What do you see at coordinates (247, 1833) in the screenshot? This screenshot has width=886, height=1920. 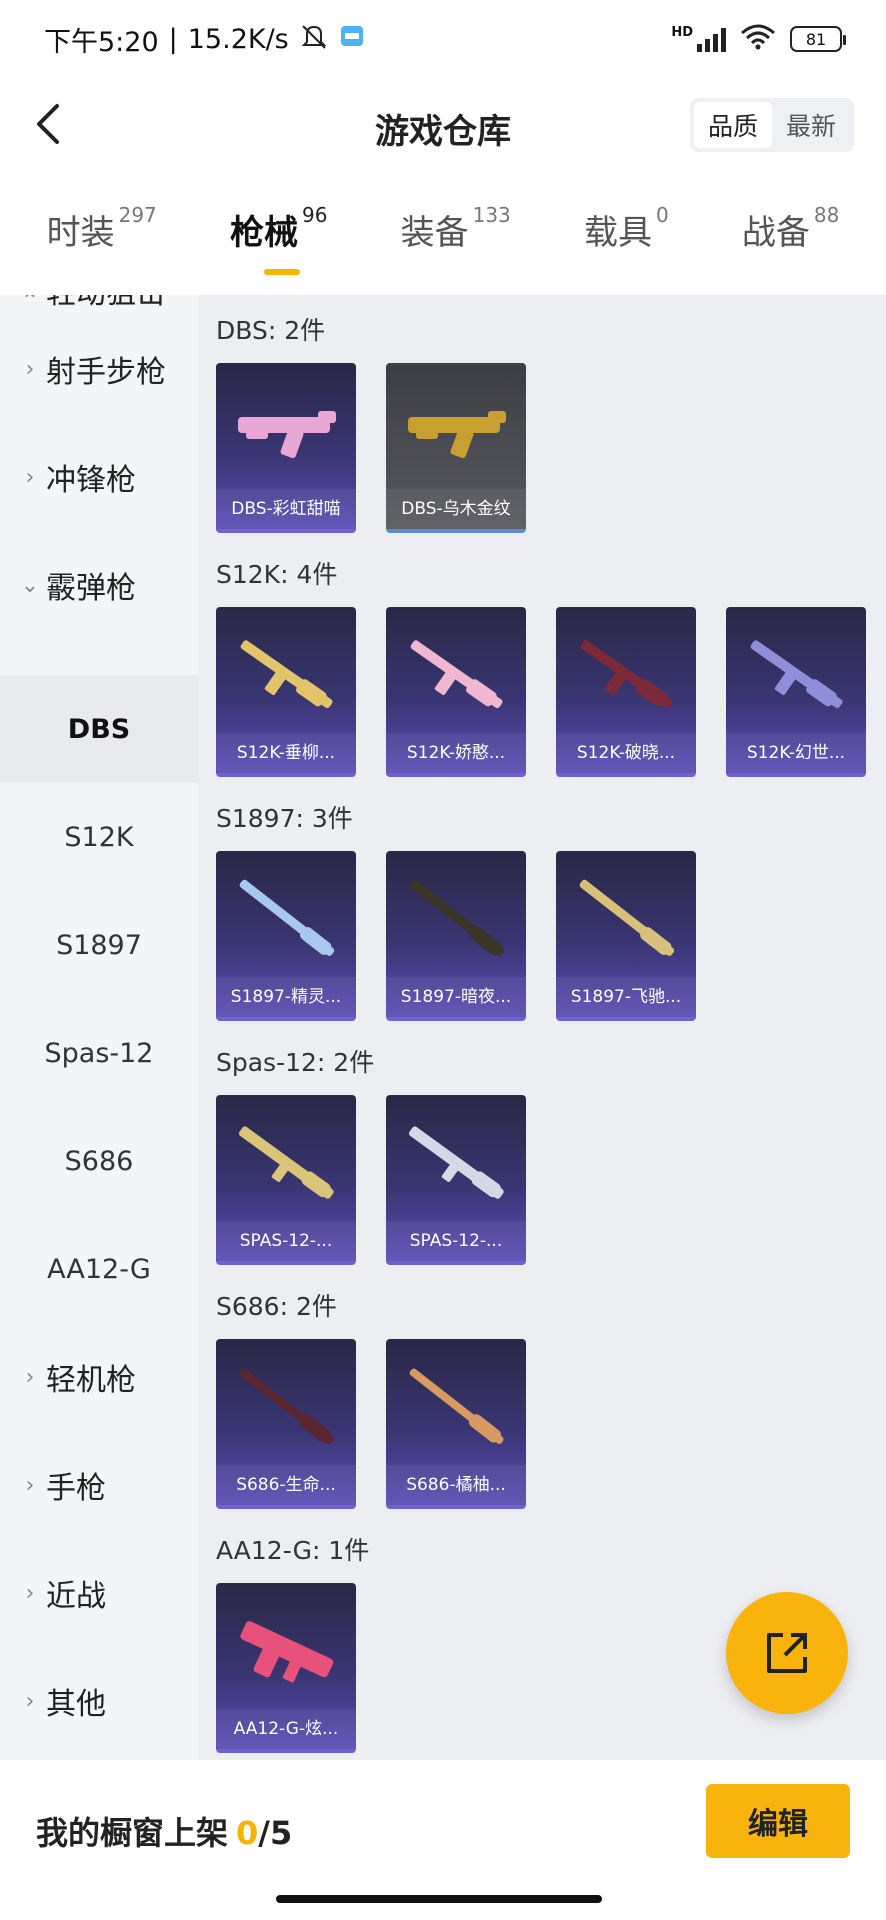 I see `showcase-count: 0` at bounding box center [247, 1833].